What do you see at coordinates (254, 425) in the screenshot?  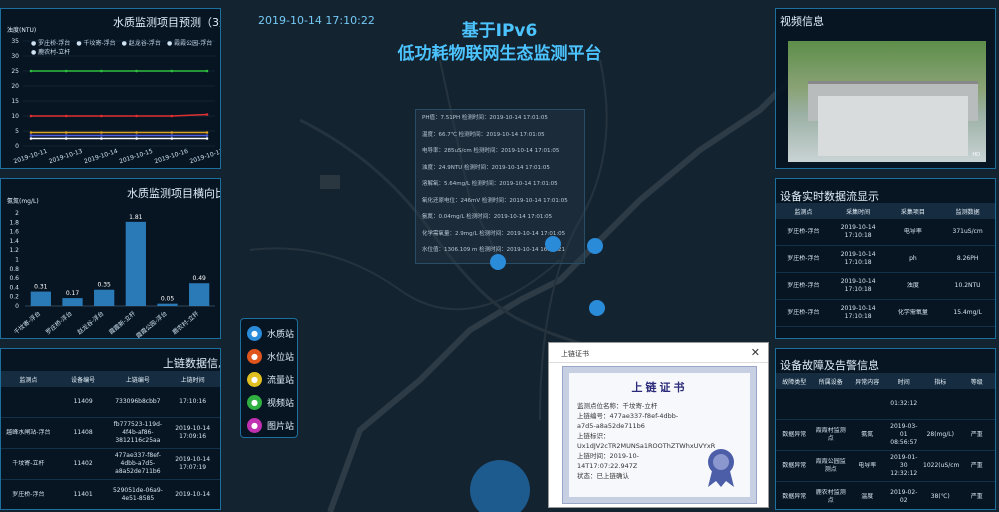 I see `image-icon: ●` at bounding box center [254, 425].